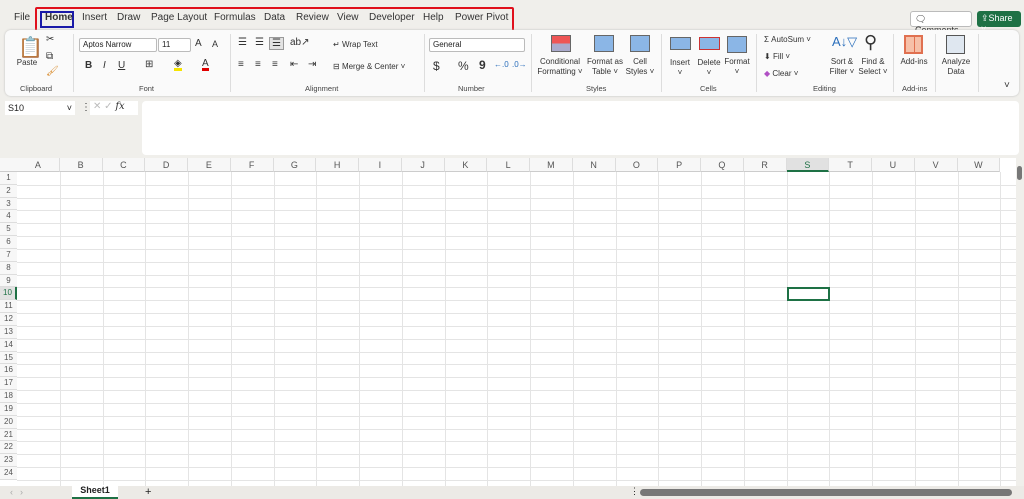 Image resolution: width=1024 pixels, height=499 pixels. I want to click on tab-home: Home, so click(59, 17).